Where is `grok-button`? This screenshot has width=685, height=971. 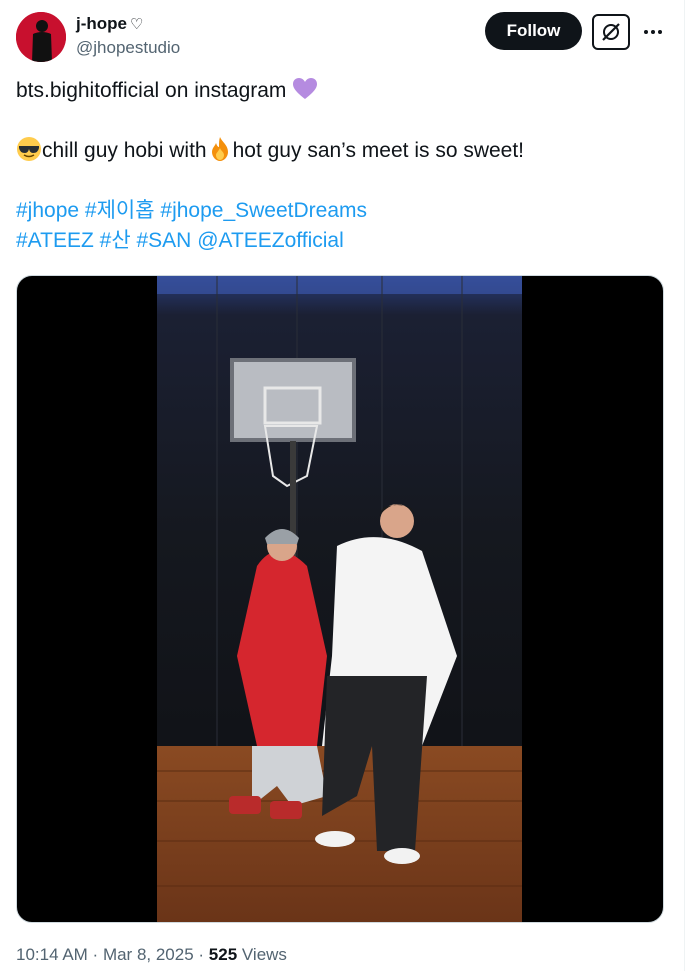 grok-button is located at coordinates (611, 32).